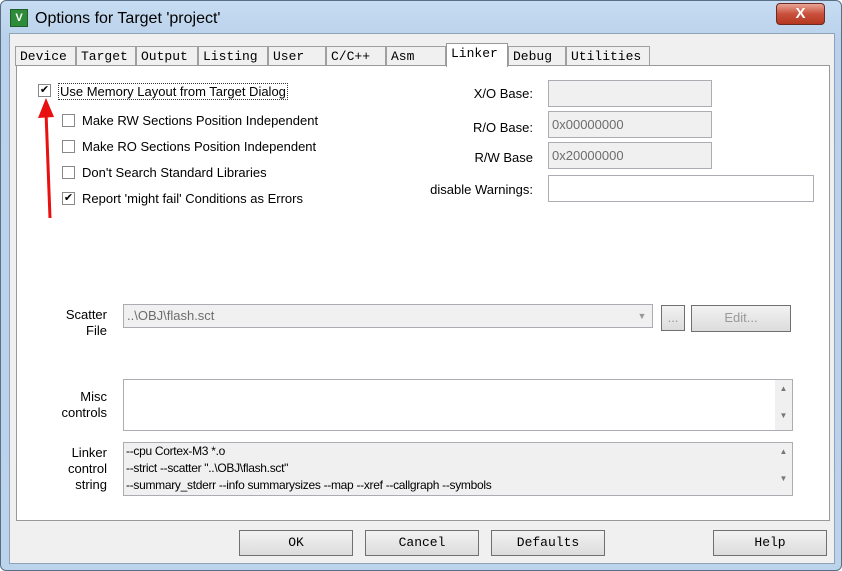 The image size is (842, 571). I want to click on label-dont-search-std-libs: Don't Search Standard Libraries, so click(174, 172).